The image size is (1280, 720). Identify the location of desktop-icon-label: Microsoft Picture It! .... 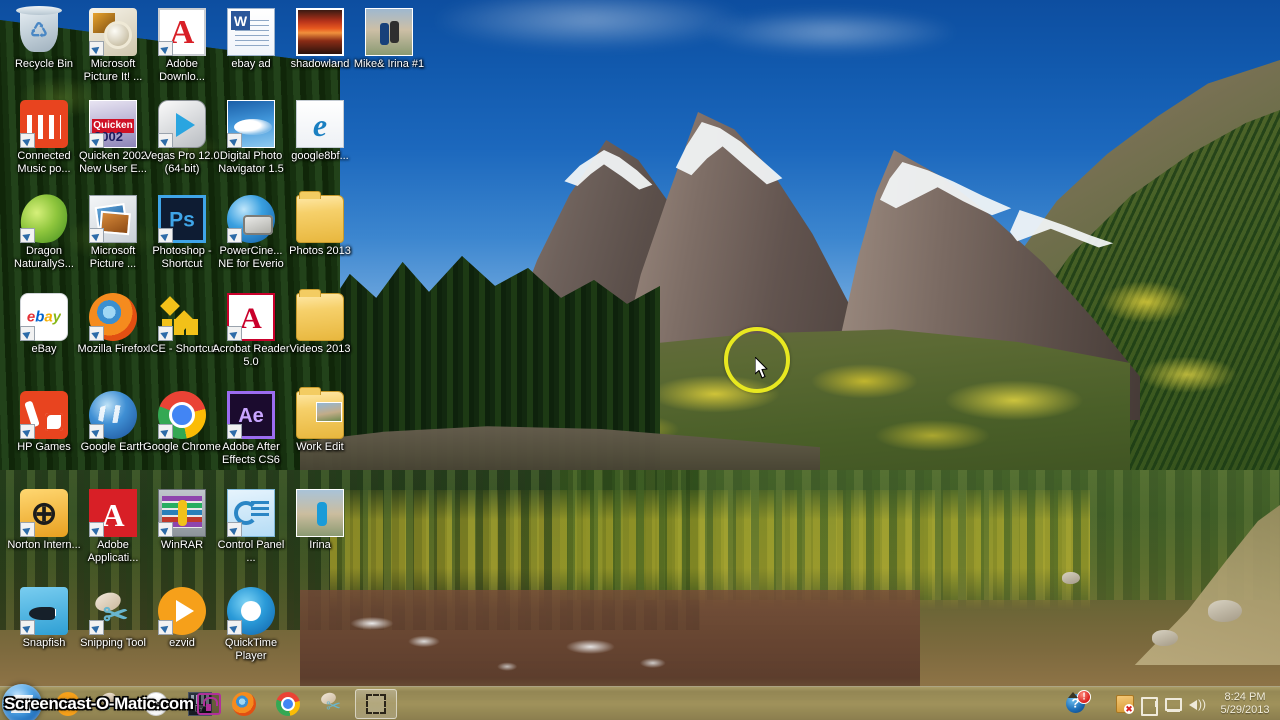
(113, 70).